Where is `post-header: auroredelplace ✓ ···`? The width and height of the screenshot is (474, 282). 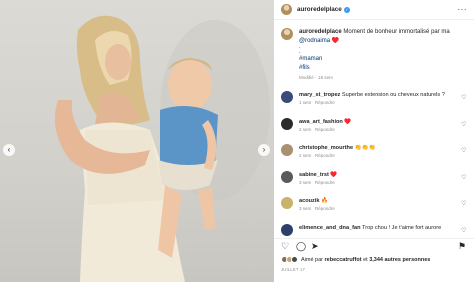 post-header: auroredelplace ✓ ··· is located at coordinates (374, 10).